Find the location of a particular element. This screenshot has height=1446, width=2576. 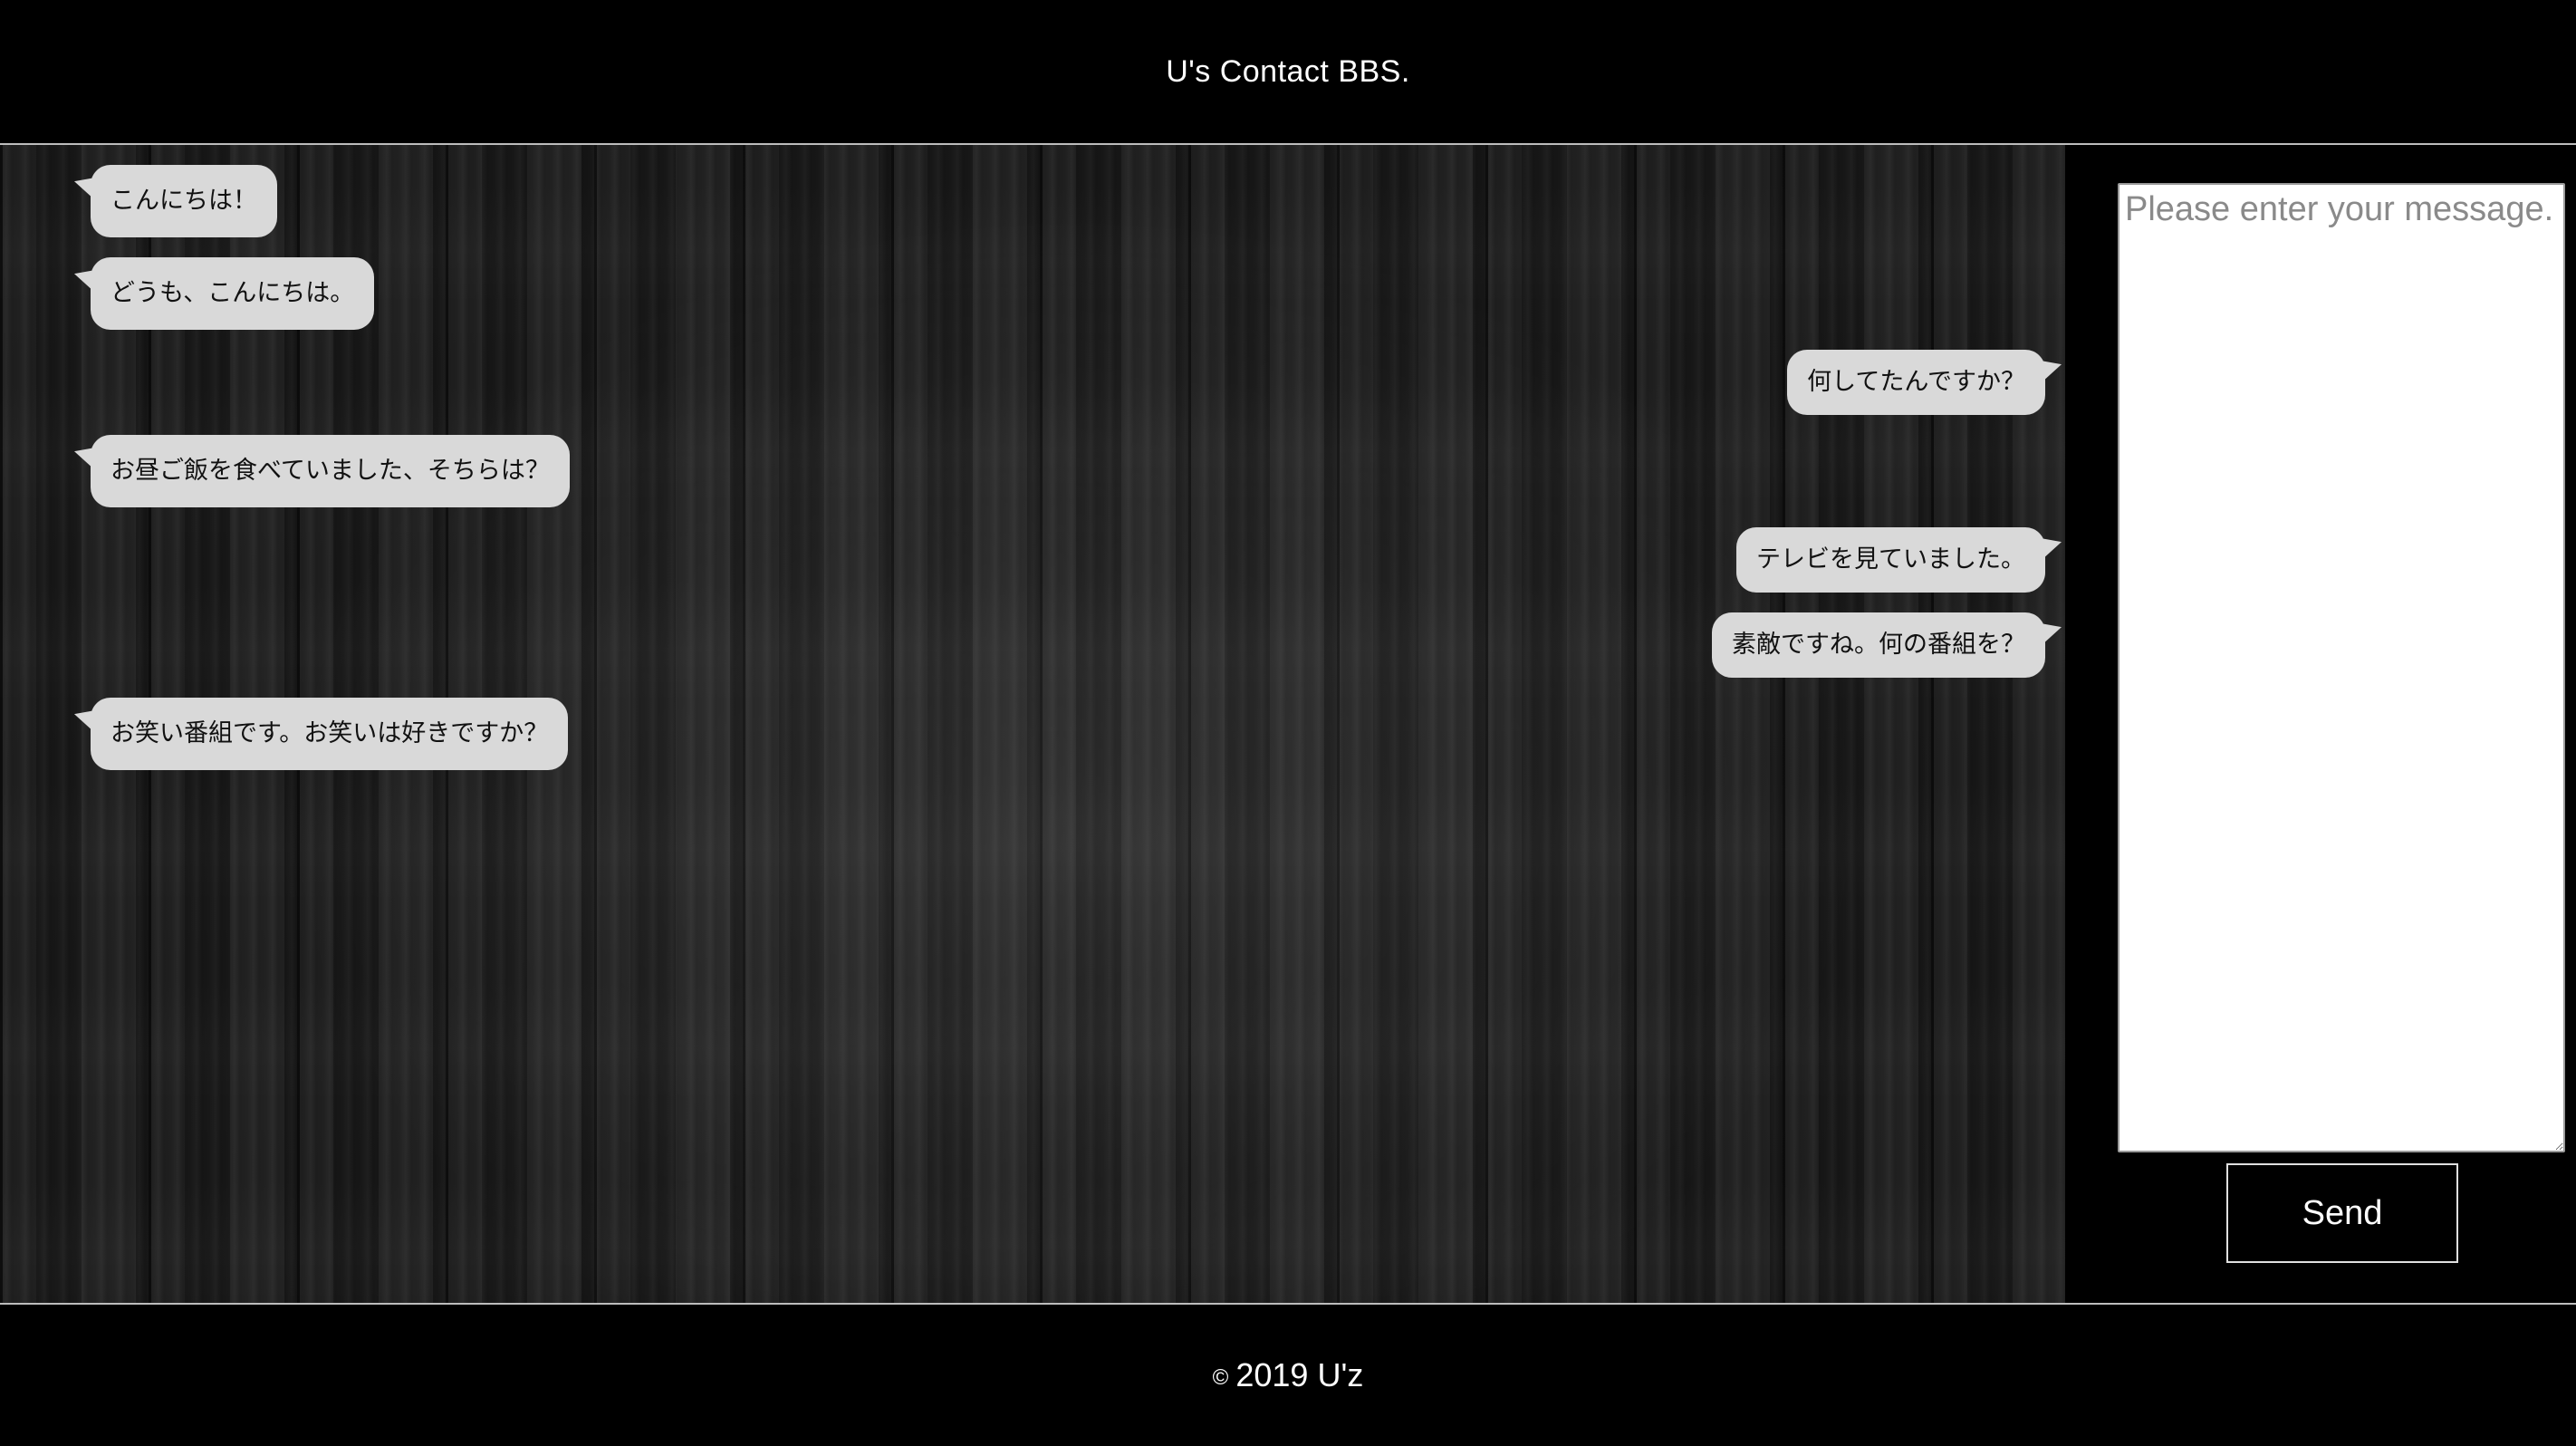

chat-message: 何してたんですか？ is located at coordinates (1916, 382).